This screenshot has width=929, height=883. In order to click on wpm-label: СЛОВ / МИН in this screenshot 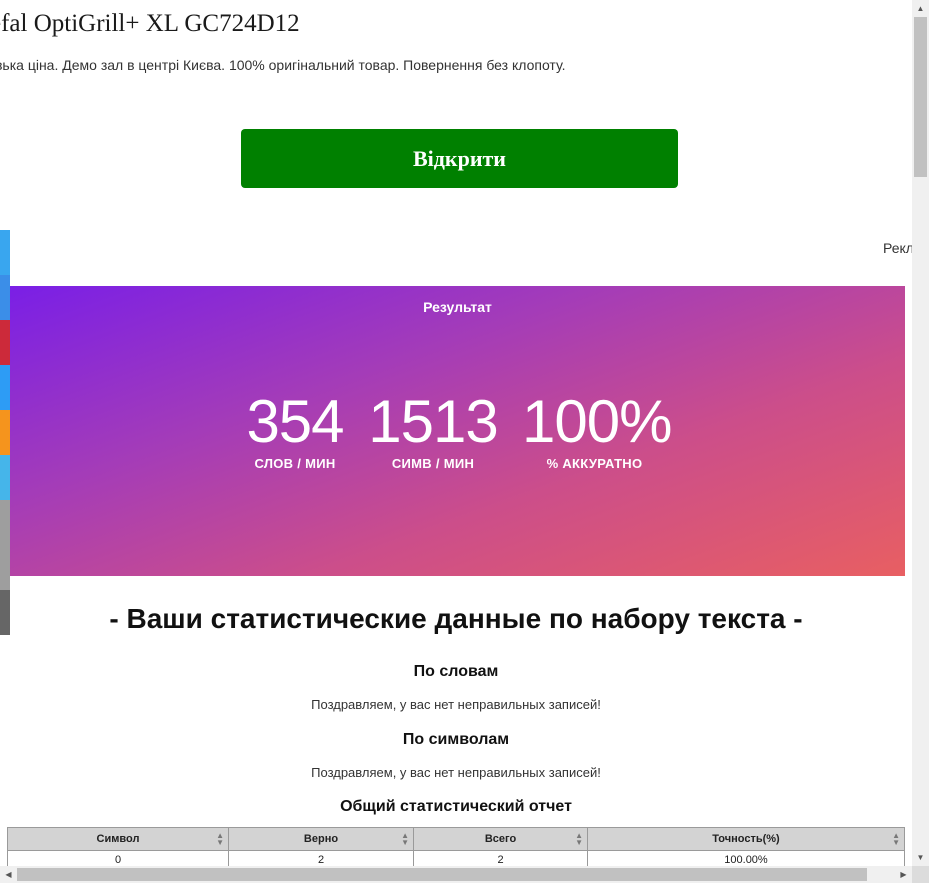, I will do `click(295, 463)`.